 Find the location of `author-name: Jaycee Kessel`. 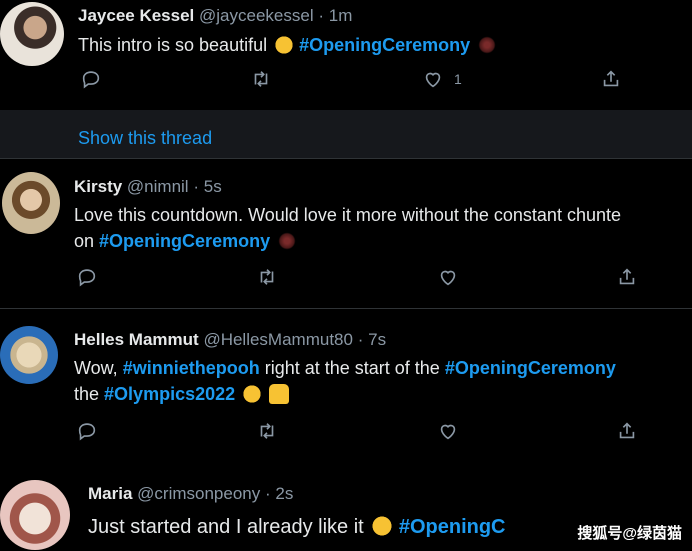

author-name: Jaycee Kessel is located at coordinates (136, 15).